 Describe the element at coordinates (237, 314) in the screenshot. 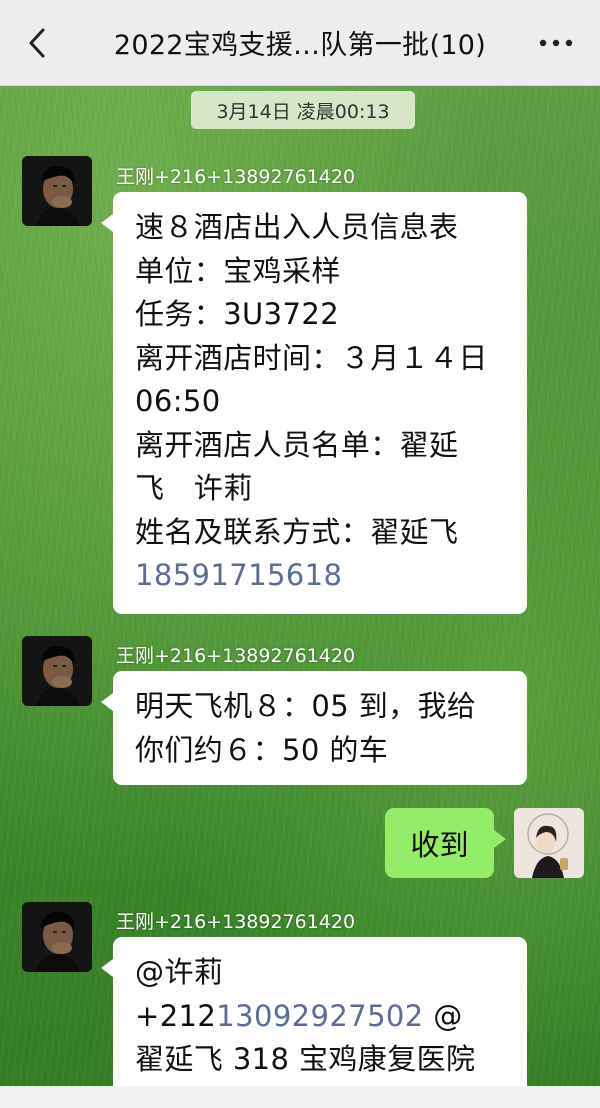

I see `message-line: 任务：3U3722` at that location.